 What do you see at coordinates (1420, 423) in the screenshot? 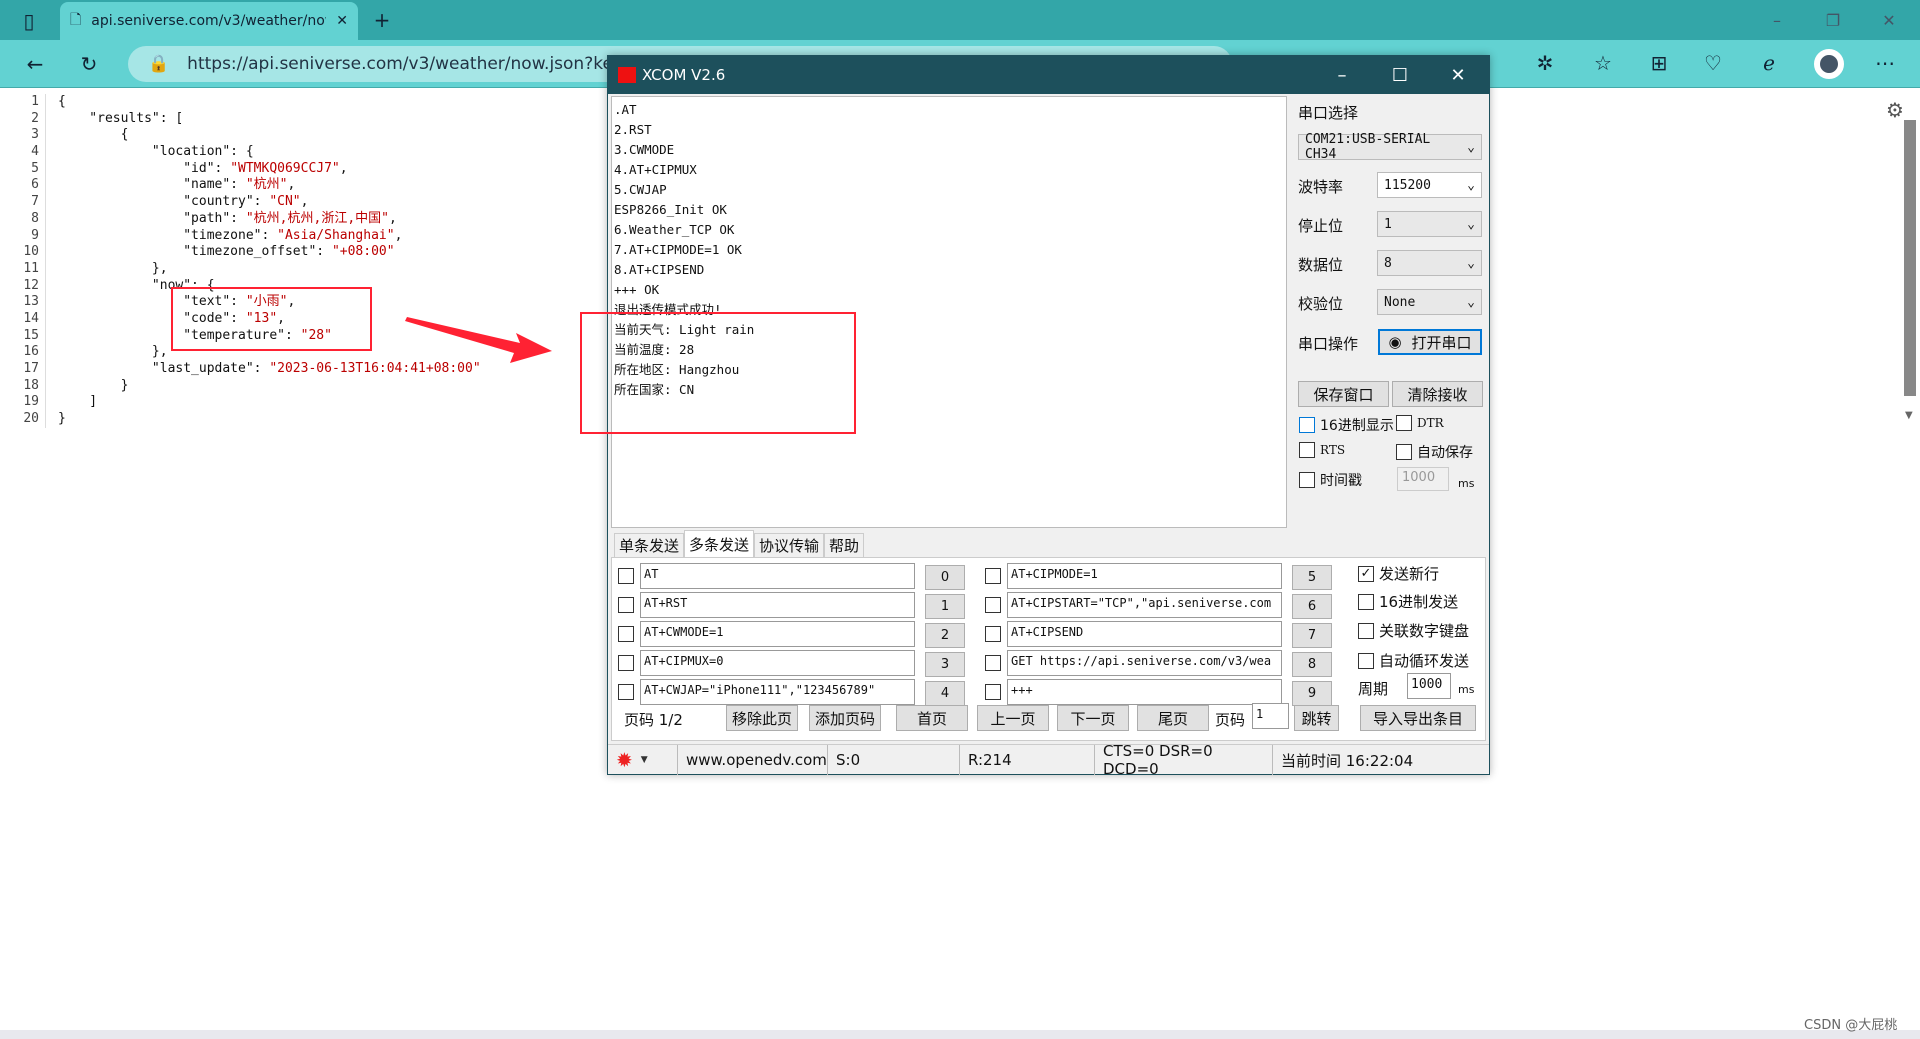
I see `dtr-checkbox: DTR` at bounding box center [1420, 423].